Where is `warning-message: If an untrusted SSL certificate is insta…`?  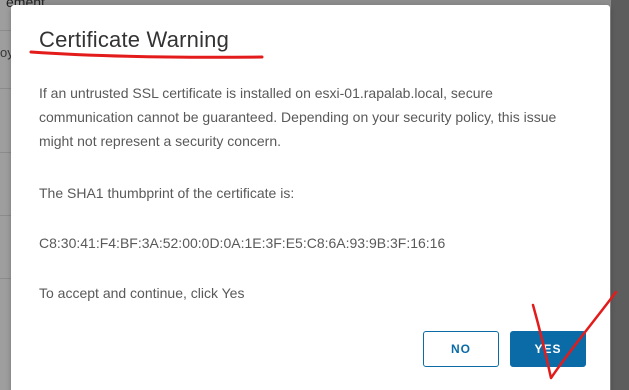
warning-message: If an untrusted SSL certificate is insta… is located at coordinates (298, 117).